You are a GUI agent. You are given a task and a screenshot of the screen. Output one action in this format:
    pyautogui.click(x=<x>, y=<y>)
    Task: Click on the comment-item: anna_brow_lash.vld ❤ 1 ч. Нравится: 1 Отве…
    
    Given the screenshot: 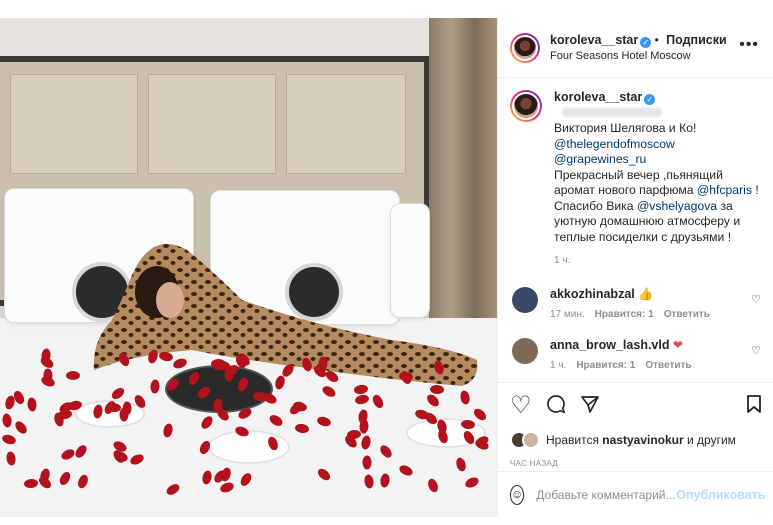 What is the action you would take?
    pyautogui.click(x=635, y=354)
    